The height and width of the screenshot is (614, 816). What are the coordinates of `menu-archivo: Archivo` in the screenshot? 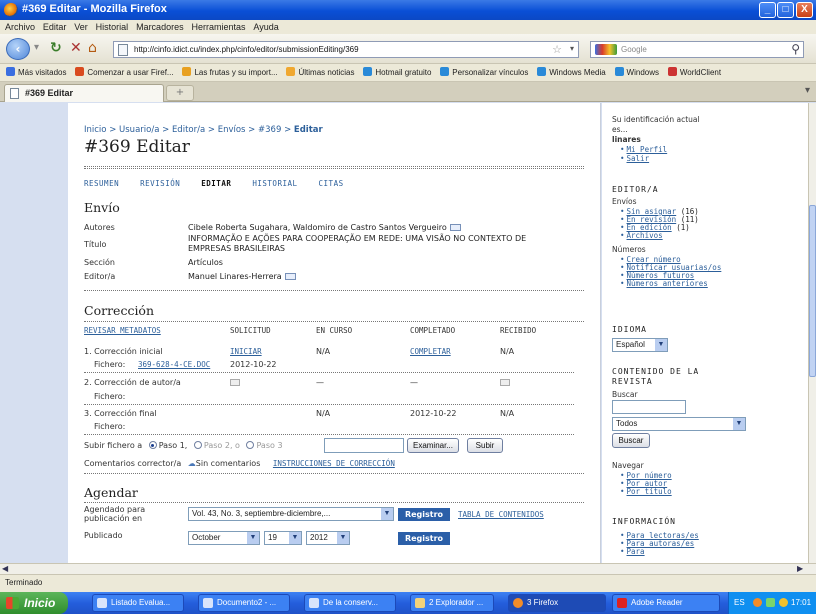 It's located at (20, 27).